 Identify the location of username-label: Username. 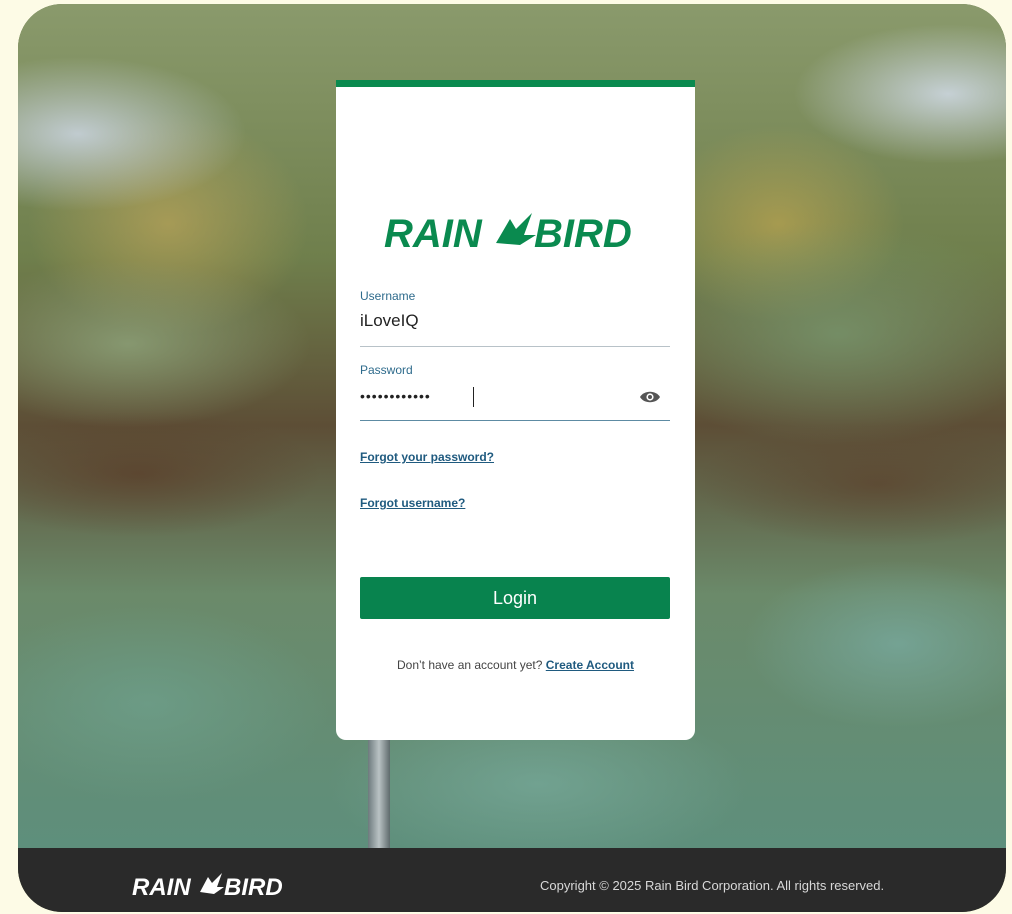
(388, 296).